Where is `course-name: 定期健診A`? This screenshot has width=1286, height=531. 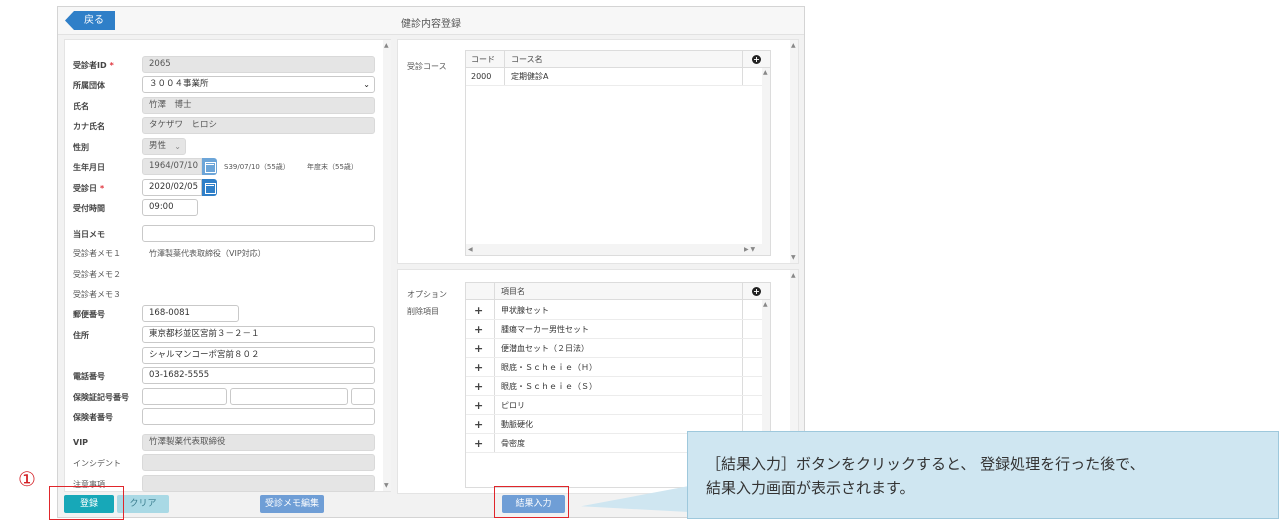 course-name: 定期健診A is located at coordinates (530, 76).